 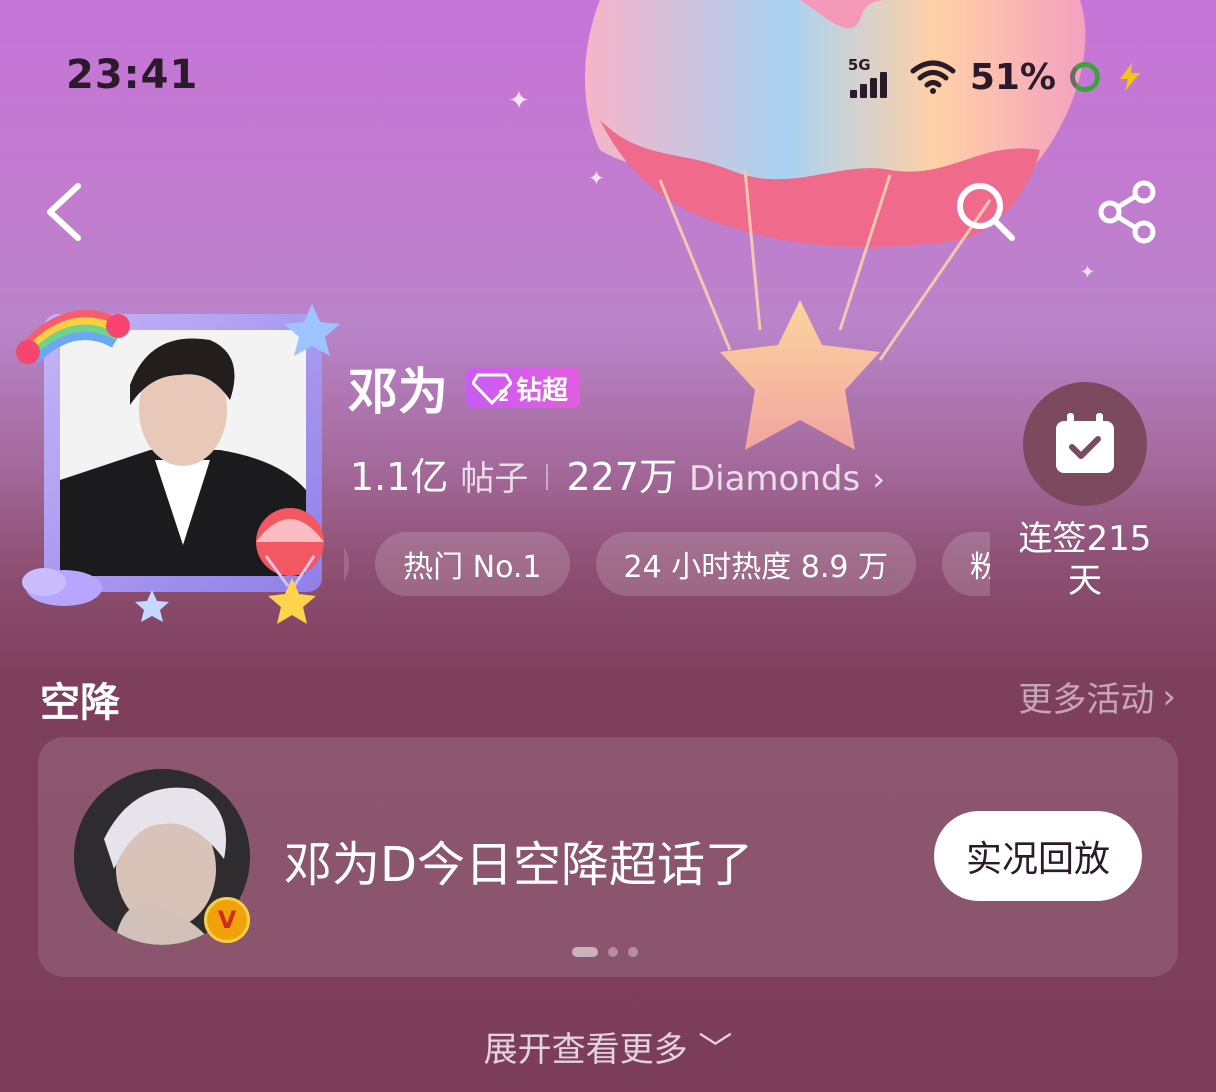 I want to click on checkin-widget: 连签215 天, so click(x=1085, y=492).